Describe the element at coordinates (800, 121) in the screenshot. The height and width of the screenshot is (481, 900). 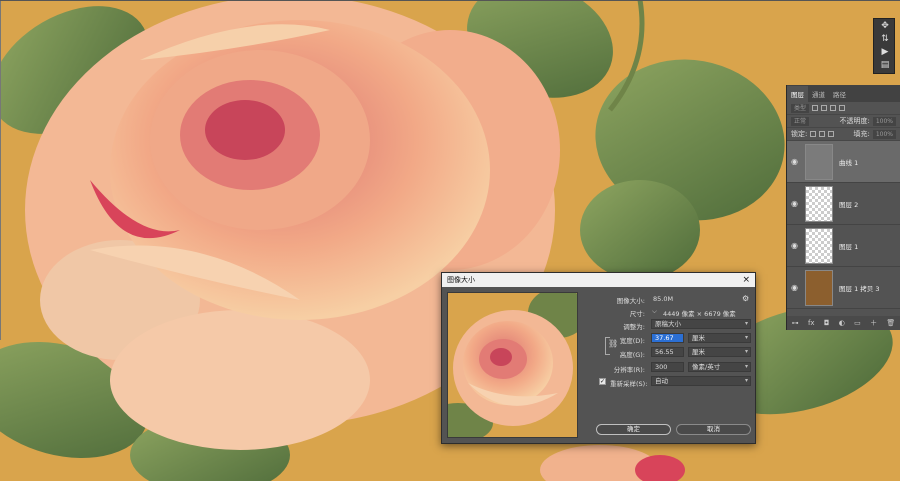
I see `blend-mode-select: 正常` at that location.